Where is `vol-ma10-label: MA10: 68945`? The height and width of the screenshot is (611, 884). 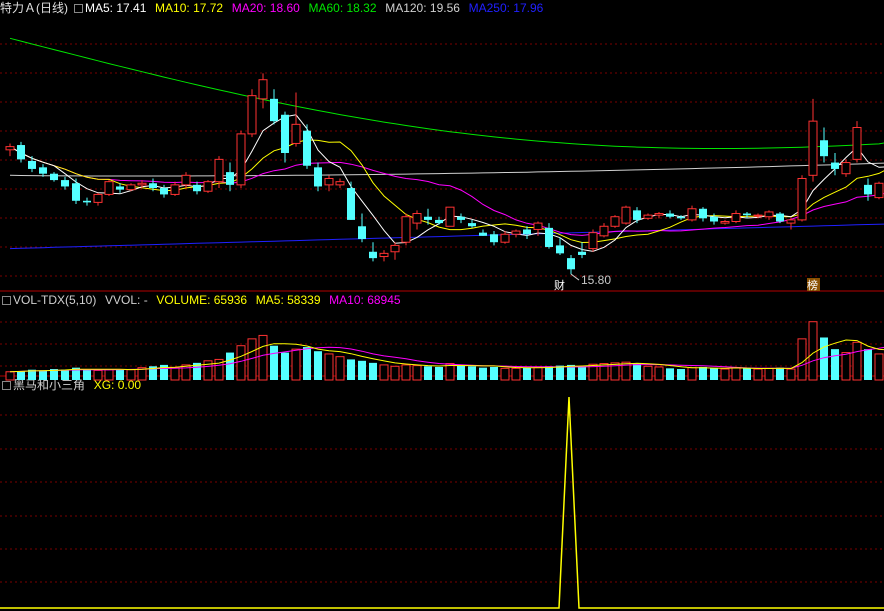 vol-ma10-label: MA10: 68945 is located at coordinates (365, 300).